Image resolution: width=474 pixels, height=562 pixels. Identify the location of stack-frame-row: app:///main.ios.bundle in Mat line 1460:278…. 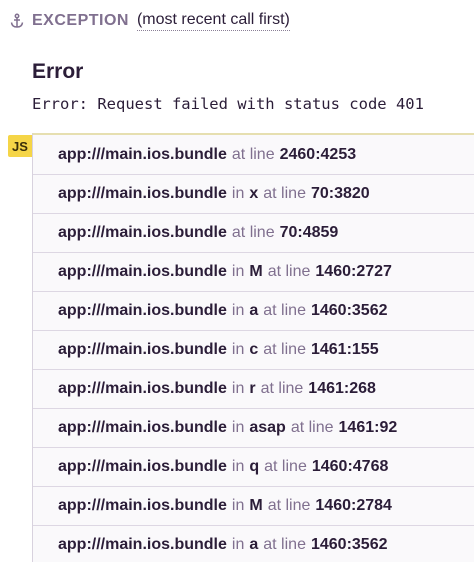
(253, 506).